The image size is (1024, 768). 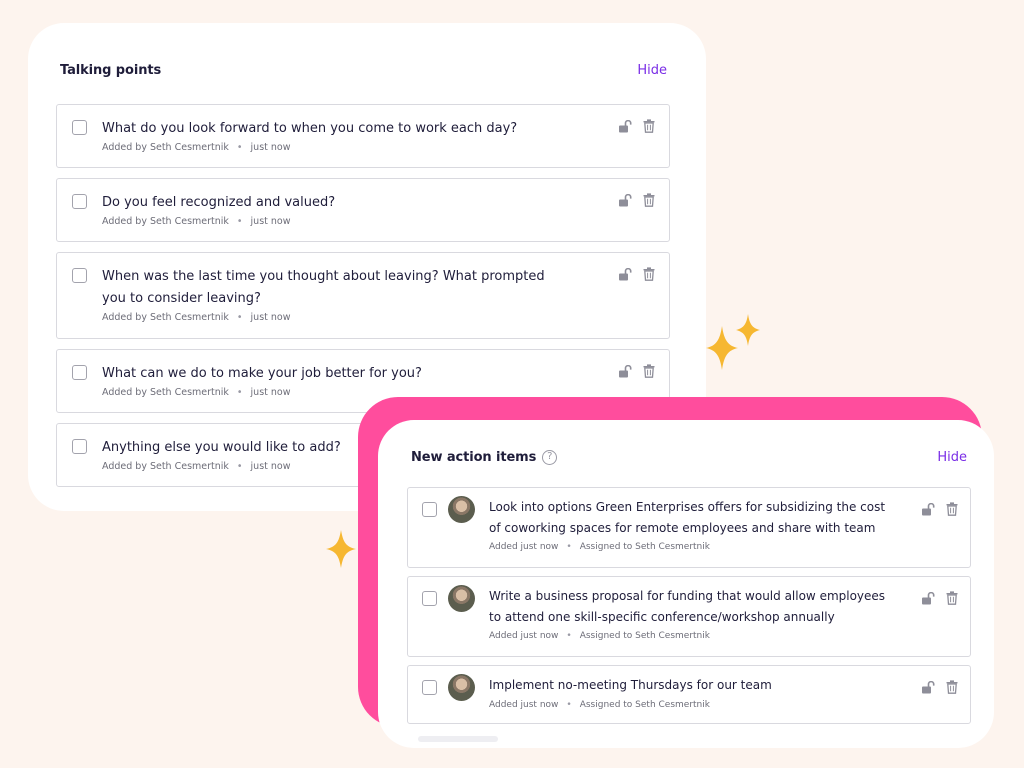 I want to click on talking-points-title: Talking points, so click(x=111, y=70).